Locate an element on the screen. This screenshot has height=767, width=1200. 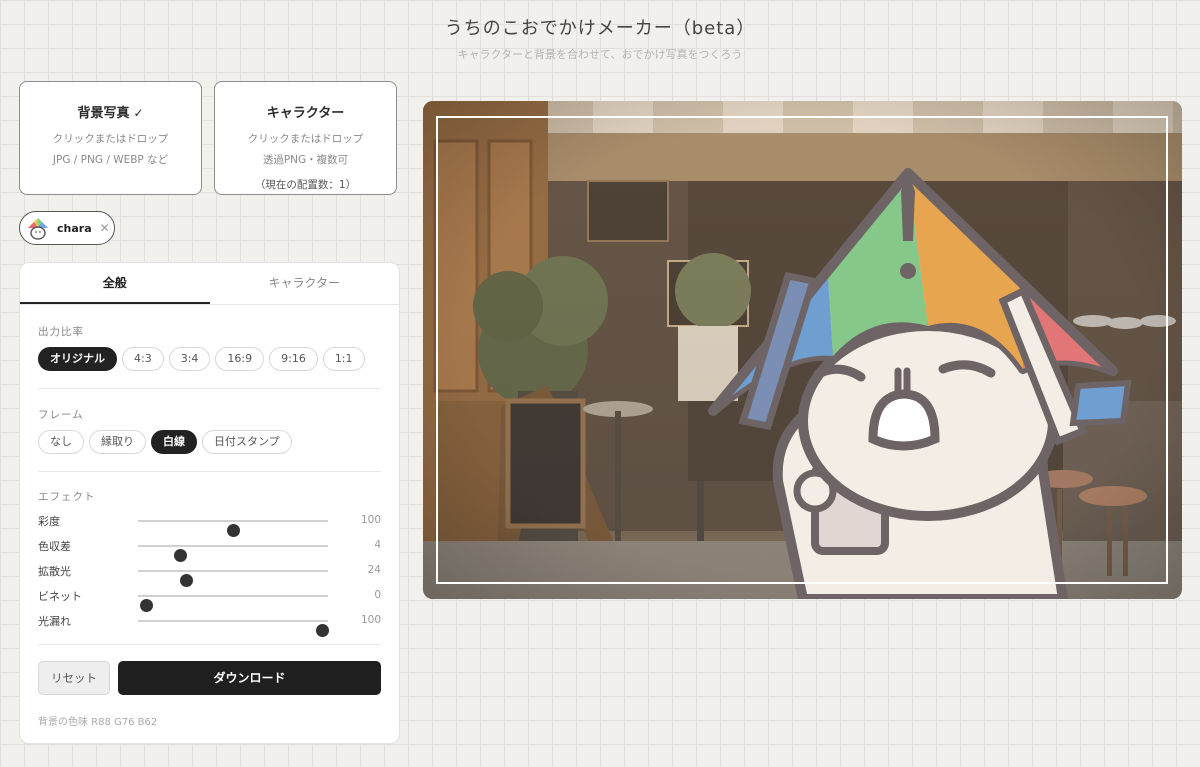
background-upload-hint: クリックまたはドロップ is located at coordinates (110, 139).